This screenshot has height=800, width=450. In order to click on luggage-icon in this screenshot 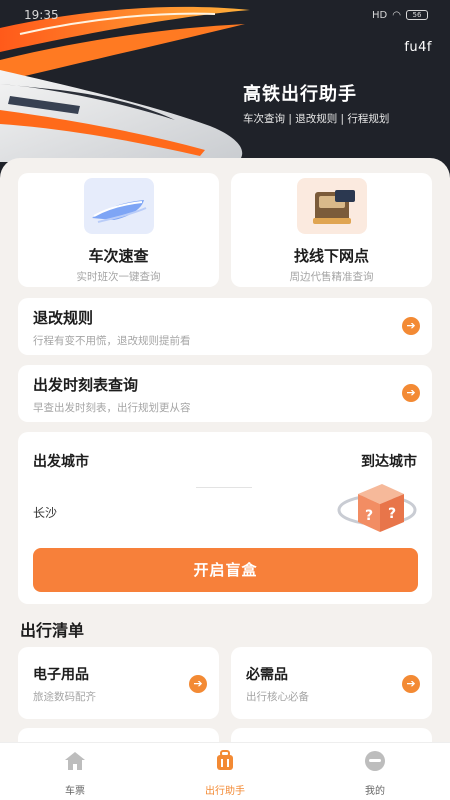, I will do `click(225, 760)`.